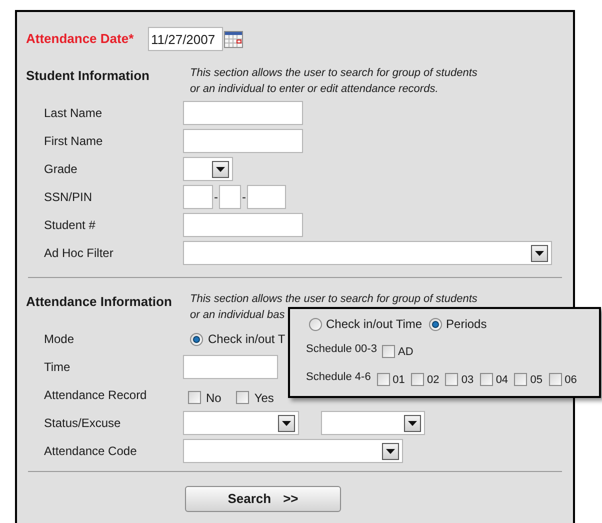 This screenshot has width=602, height=523. Describe the element at coordinates (466, 324) in the screenshot. I see `radio-label: Periods` at that location.